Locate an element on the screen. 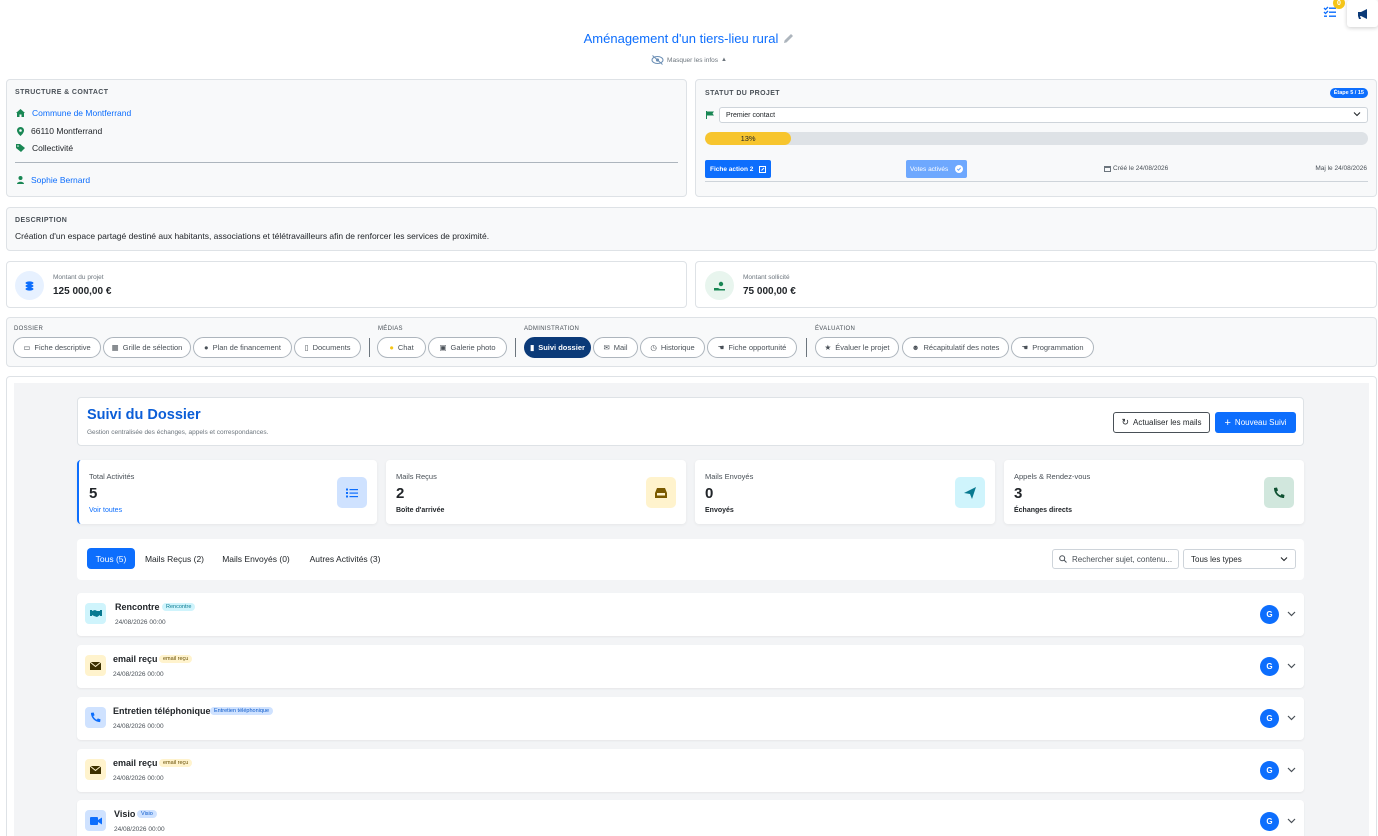 This screenshot has height=836, width=1378. plus-icon: + is located at coordinates (1227, 422).